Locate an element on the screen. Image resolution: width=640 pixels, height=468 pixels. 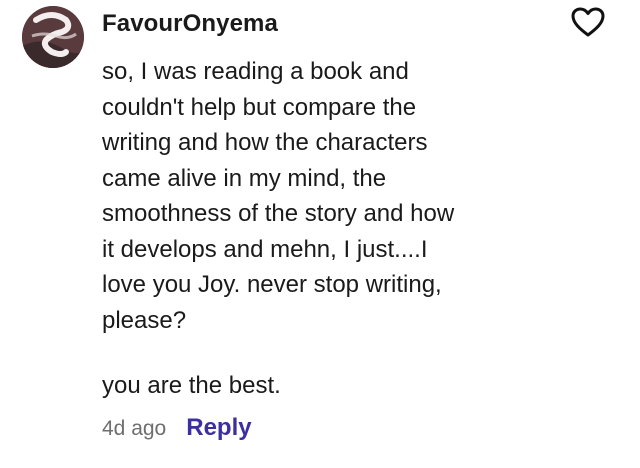
reply-button: Reply is located at coordinates (218, 428).